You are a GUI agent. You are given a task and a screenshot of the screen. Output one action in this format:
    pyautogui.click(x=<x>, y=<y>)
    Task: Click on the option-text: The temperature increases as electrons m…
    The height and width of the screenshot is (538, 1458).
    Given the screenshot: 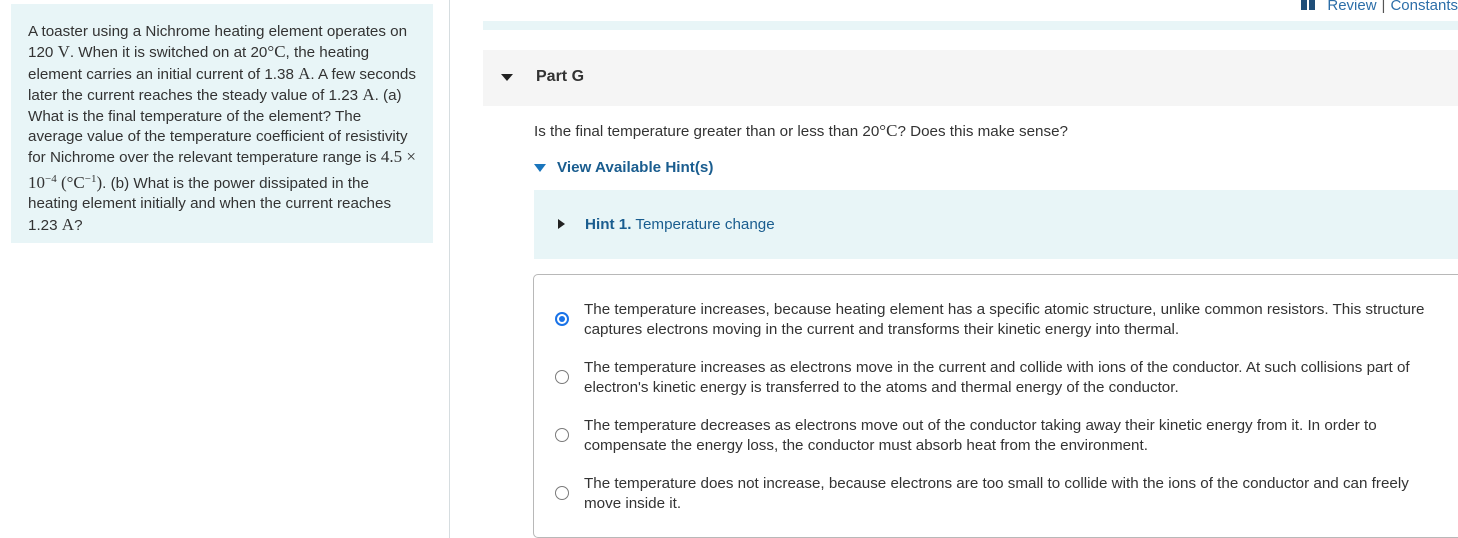 What is the action you would take?
    pyautogui.click(x=997, y=377)
    